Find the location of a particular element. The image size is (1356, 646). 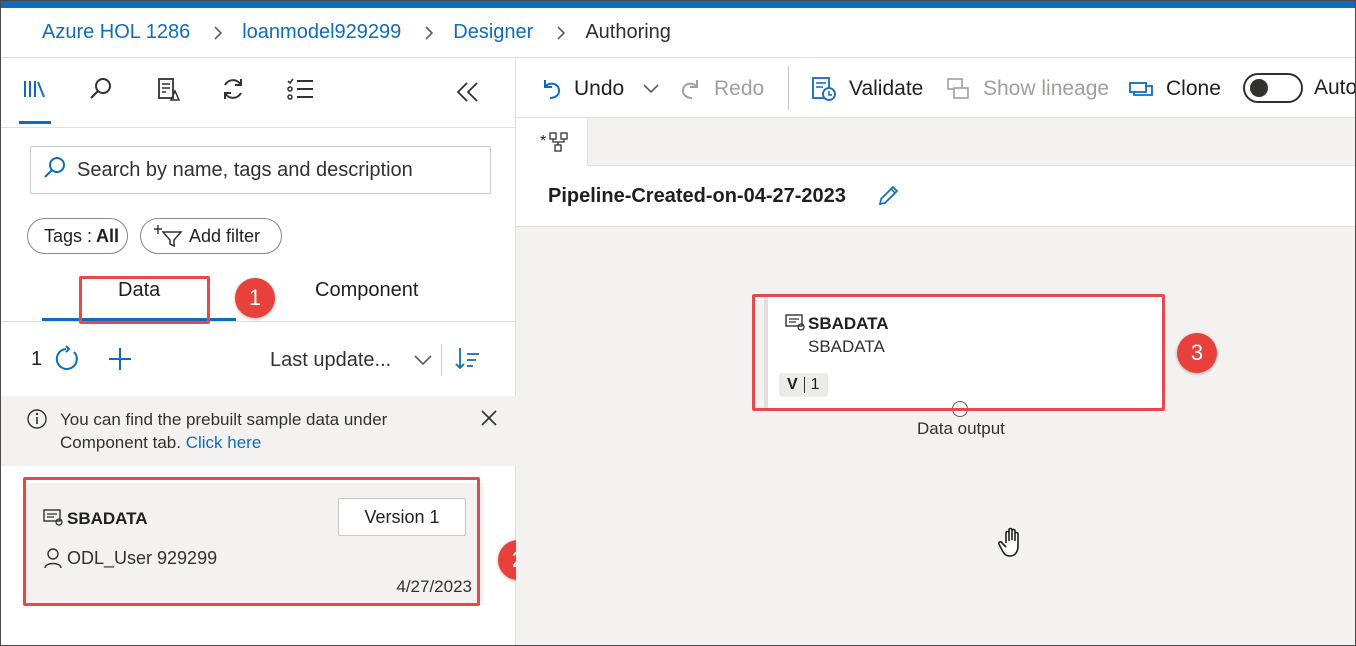

tags-filter-label: Tags : is located at coordinates (68, 235).